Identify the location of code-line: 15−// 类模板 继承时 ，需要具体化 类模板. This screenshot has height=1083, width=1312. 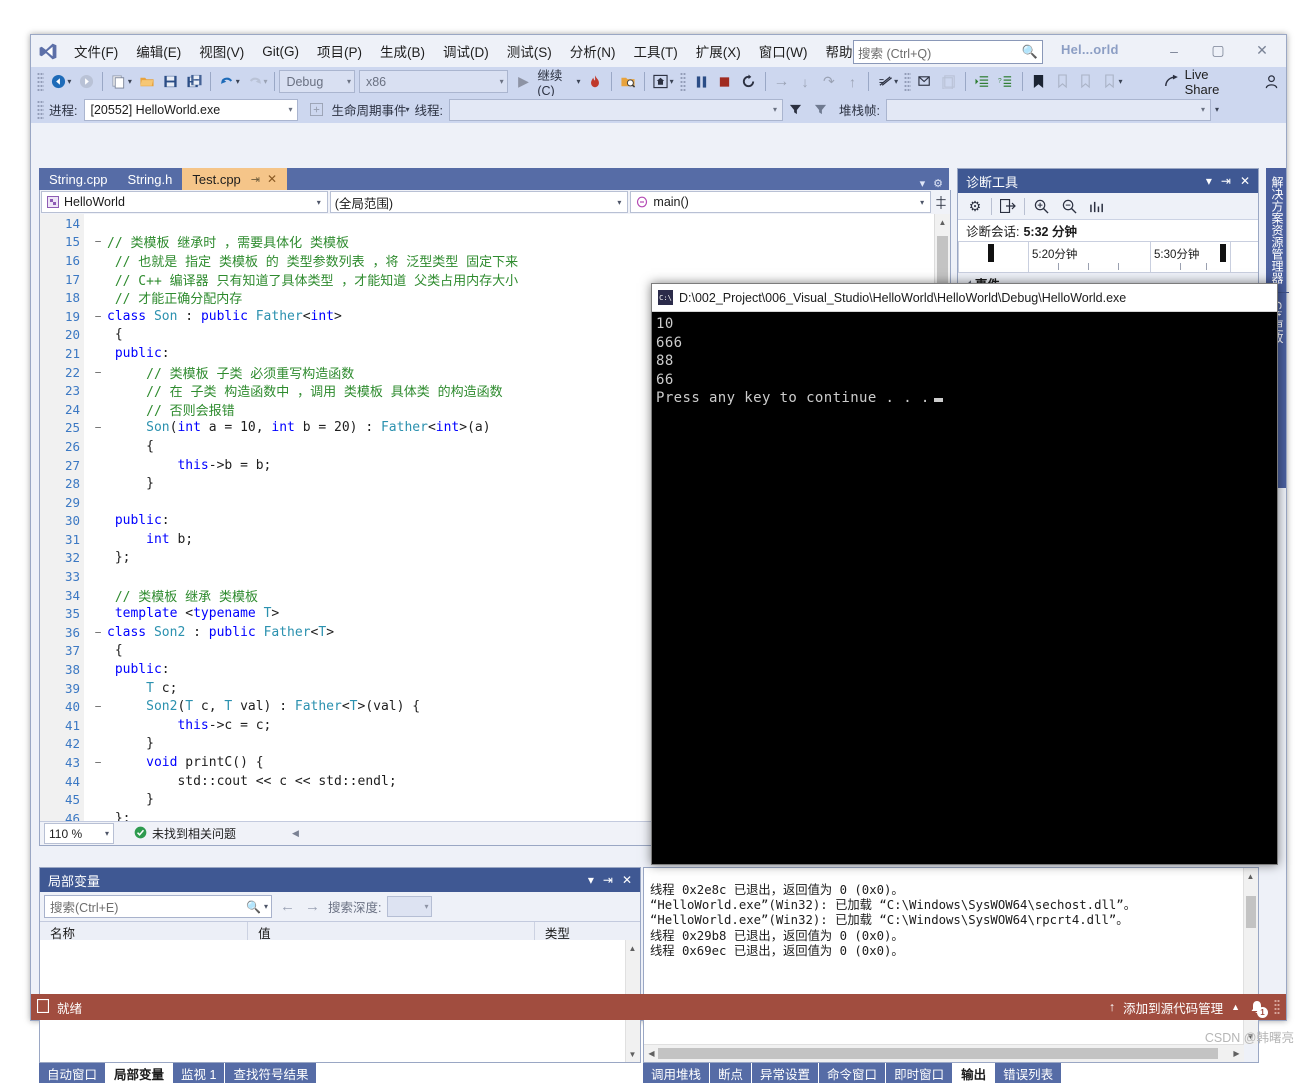
(495, 242).